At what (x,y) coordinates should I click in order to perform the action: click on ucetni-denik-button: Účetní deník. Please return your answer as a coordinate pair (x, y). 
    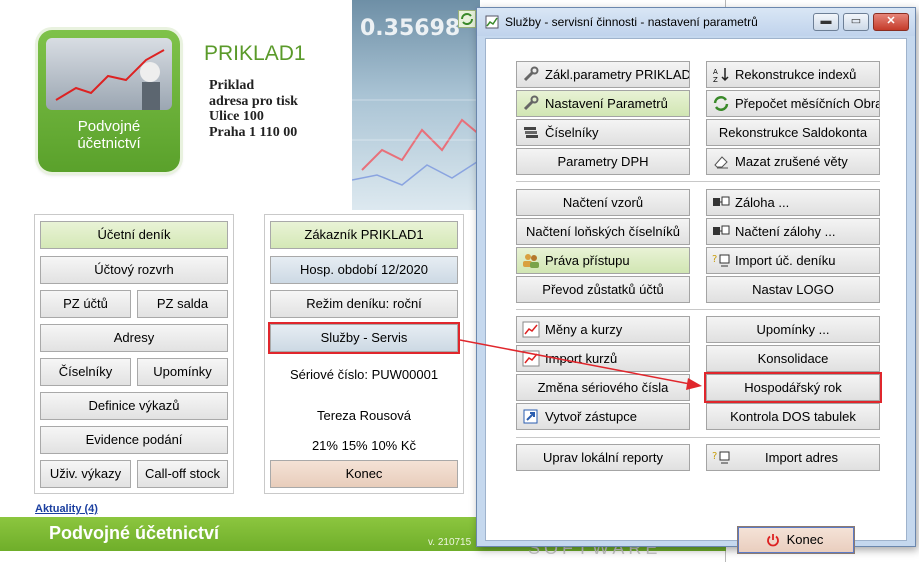
    Looking at the image, I should click on (134, 235).